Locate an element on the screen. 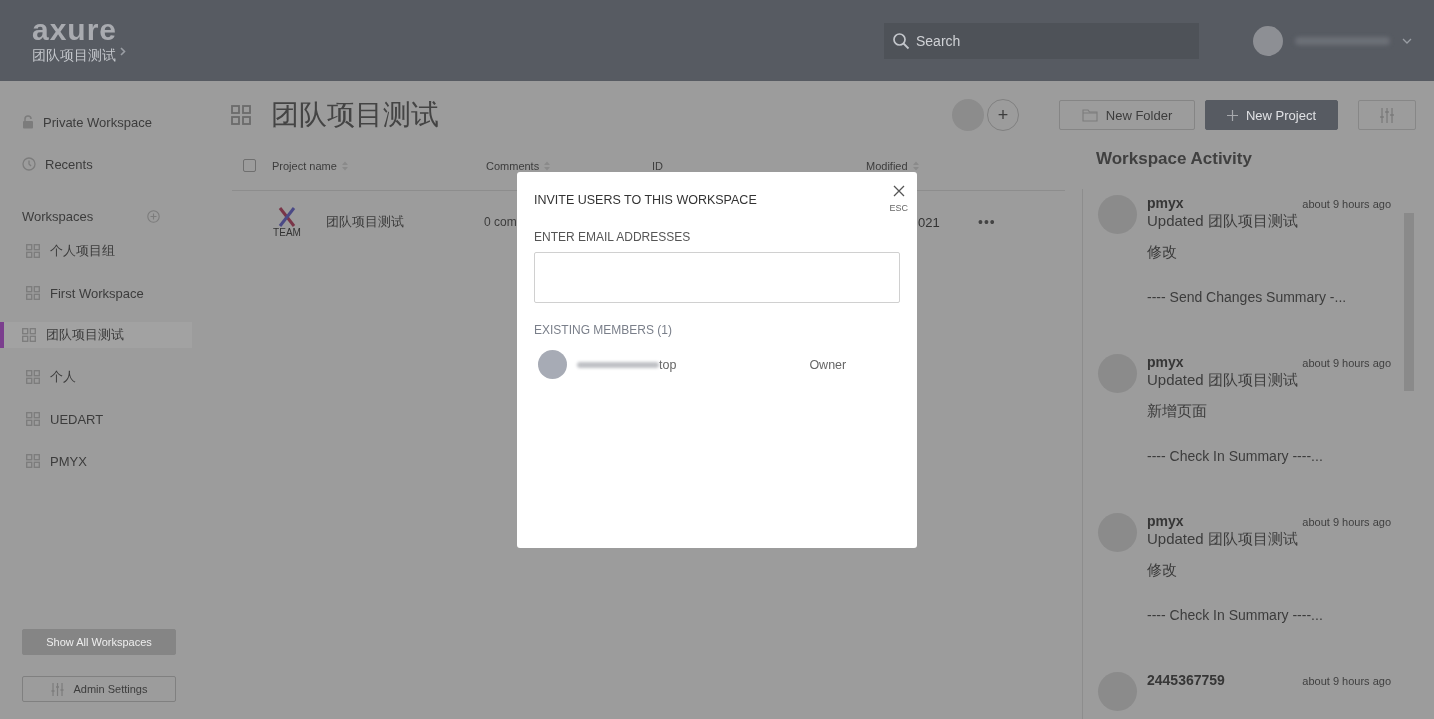 The height and width of the screenshot is (719, 1434). column-header: ID is located at coordinates (657, 165).